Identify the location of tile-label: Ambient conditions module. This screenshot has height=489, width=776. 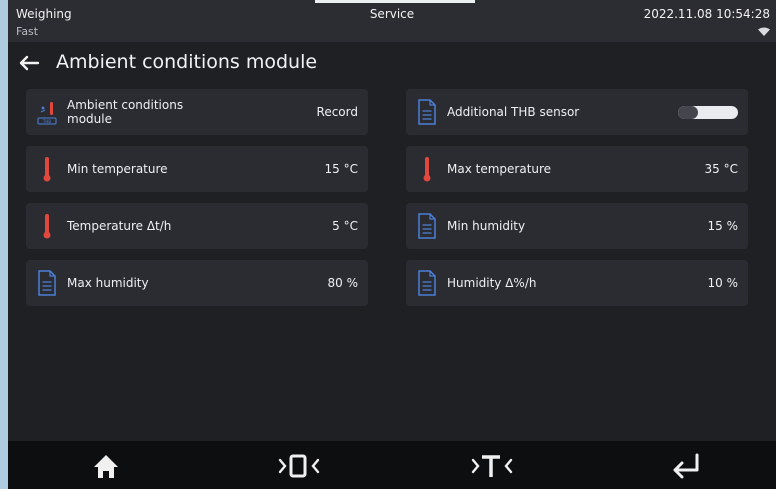
(125, 112).